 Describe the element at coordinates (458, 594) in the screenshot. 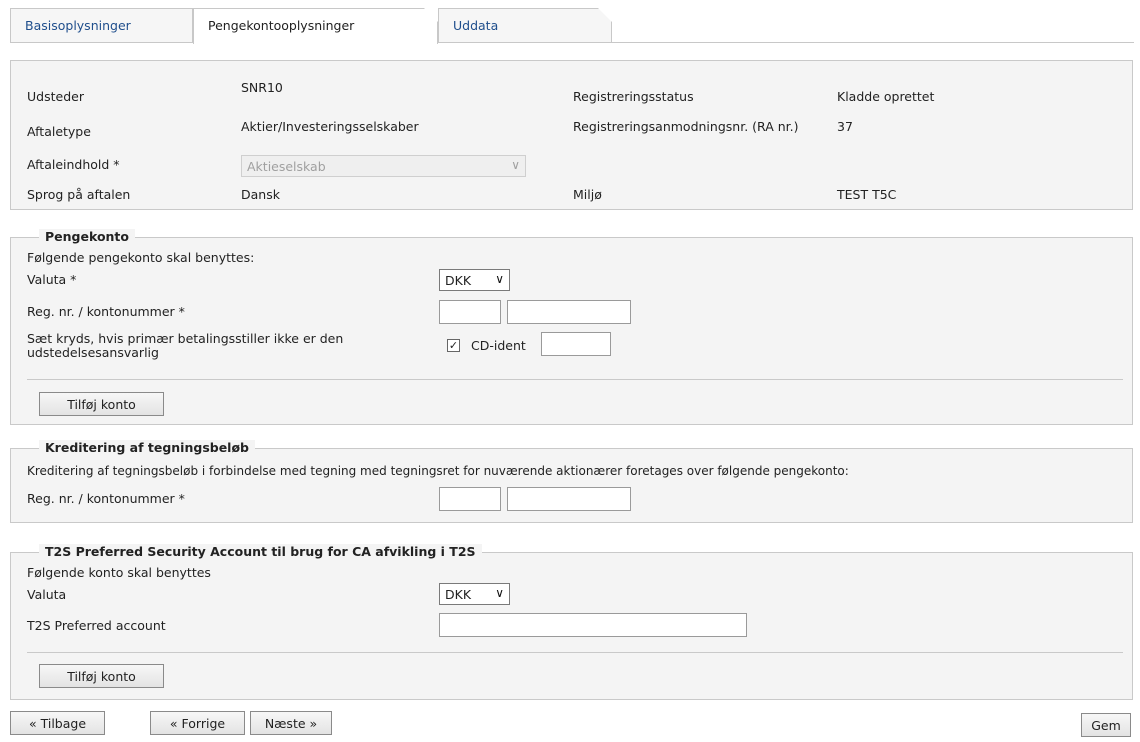

I see `t2s-valuta-selected: DKK` at that location.